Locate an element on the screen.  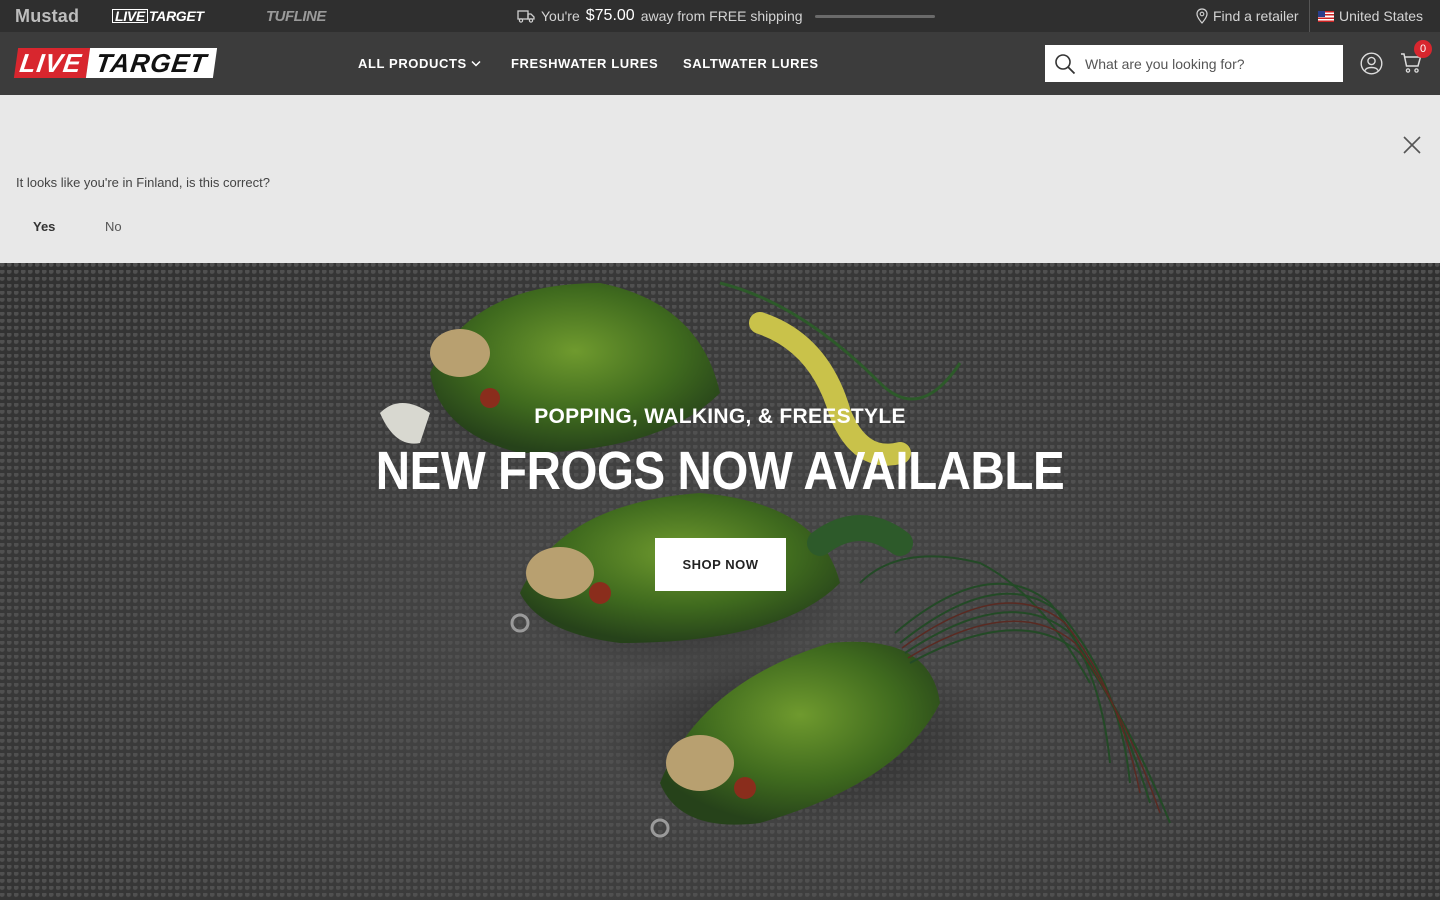
country-selector: United States is located at coordinates (1370, 16).